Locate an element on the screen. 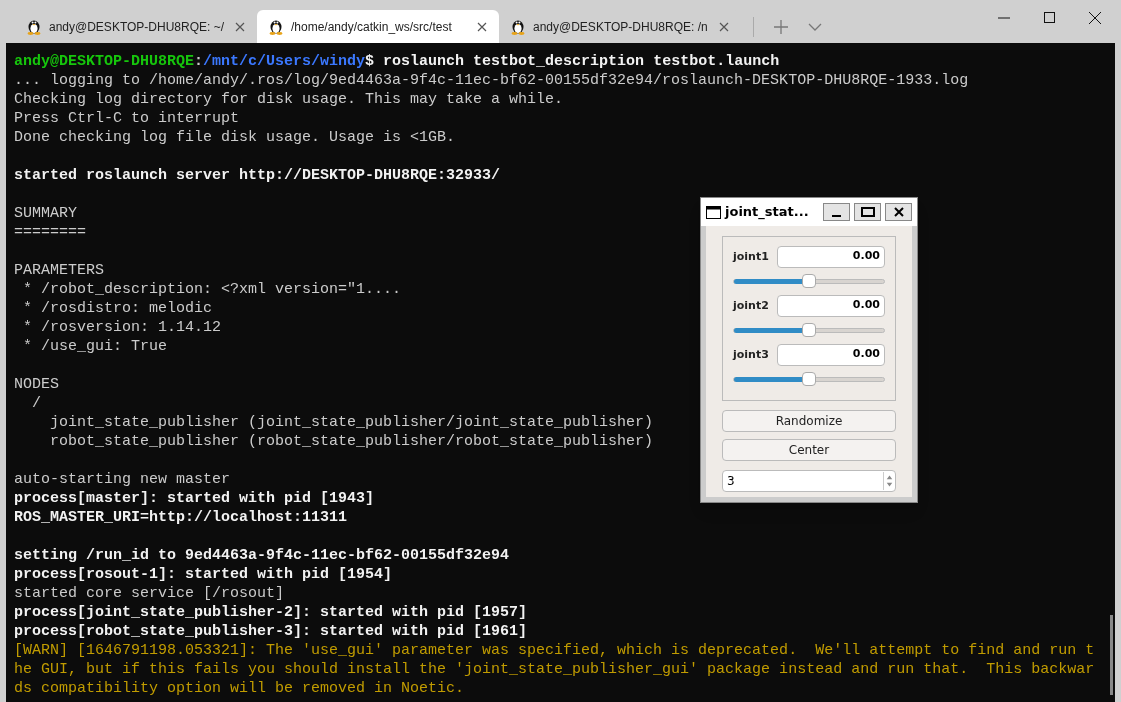  joint-label: joint1 is located at coordinates (751, 256).